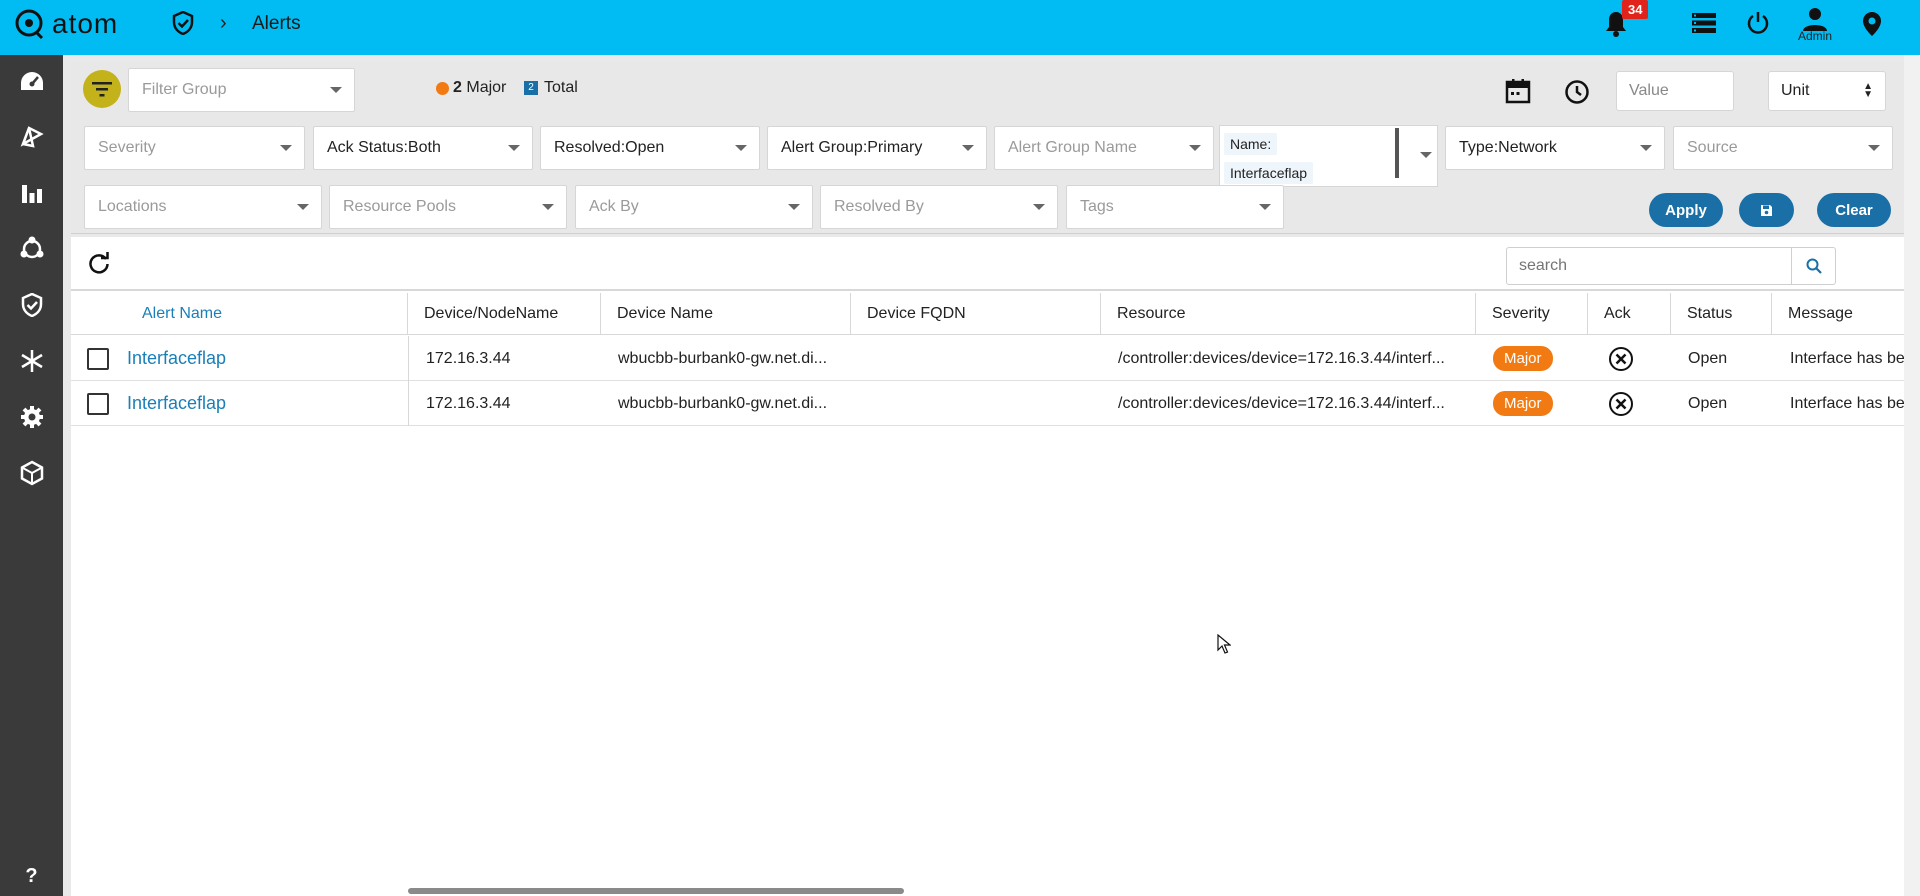  What do you see at coordinates (203, 207) in the screenshot?
I see `locations-select: Locations` at bounding box center [203, 207].